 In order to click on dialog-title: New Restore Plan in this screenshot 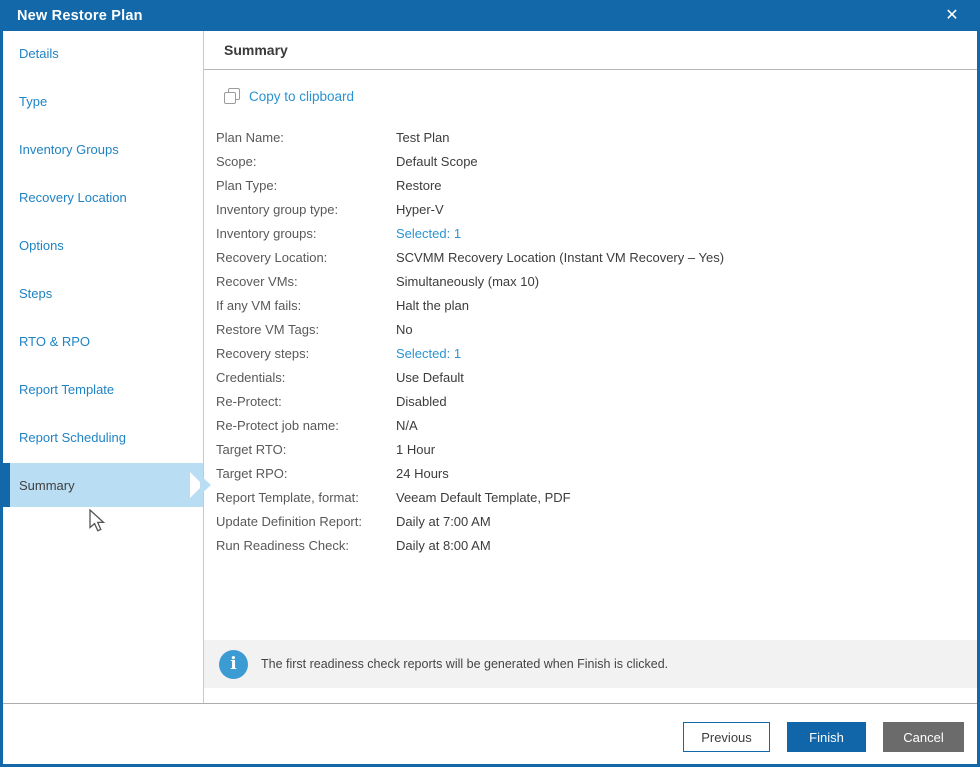, I will do `click(80, 15)`.